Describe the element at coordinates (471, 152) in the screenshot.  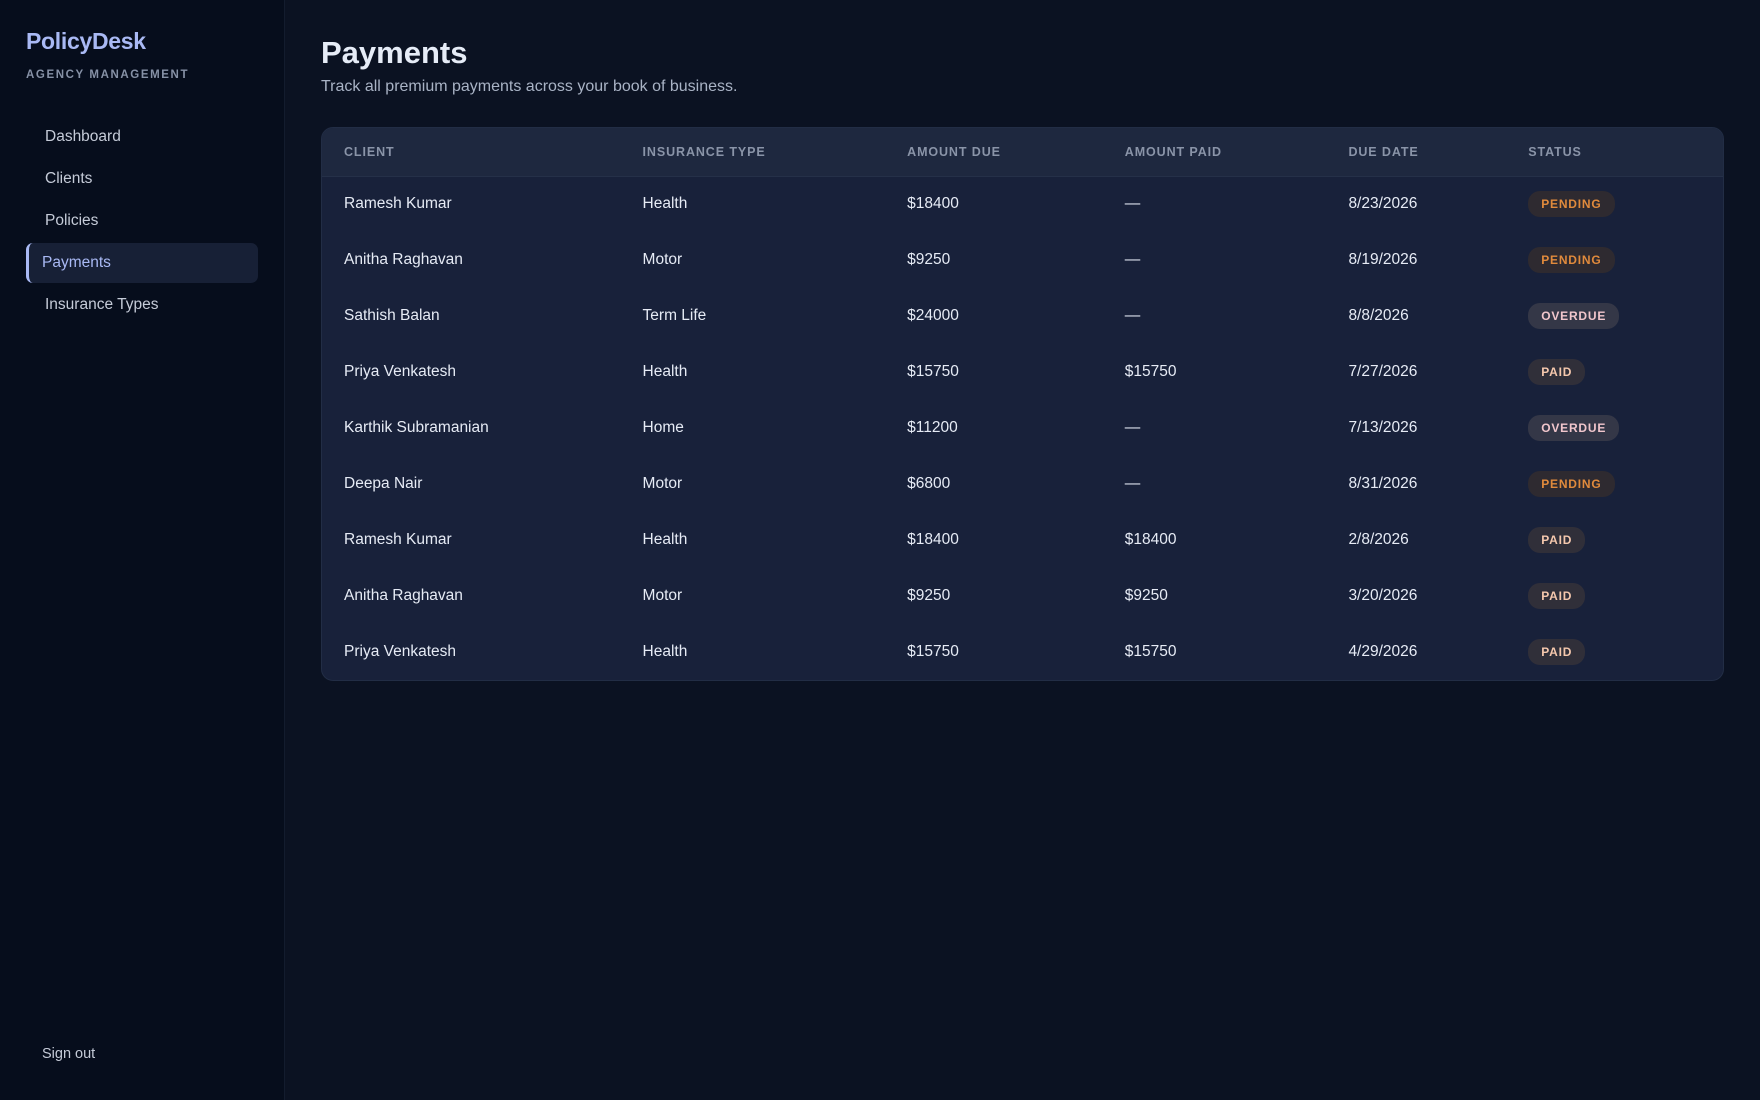
I see `column-header-client: CLIENT` at that location.